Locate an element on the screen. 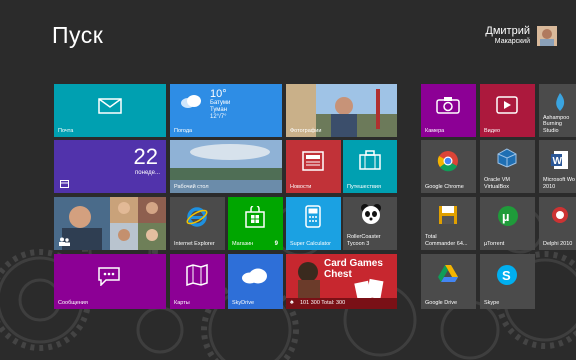 Image resolution: width=576 pixels, height=360 pixels. tile-calculator: Super Calculator is located at coordinates (313, 223).